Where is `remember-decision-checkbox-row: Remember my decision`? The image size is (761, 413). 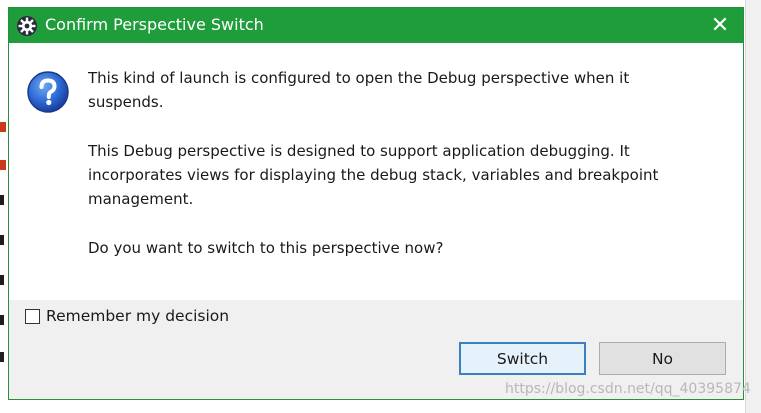
remember-decision-checkbox-row: Remember my decision is located at coordinates (127, 316).